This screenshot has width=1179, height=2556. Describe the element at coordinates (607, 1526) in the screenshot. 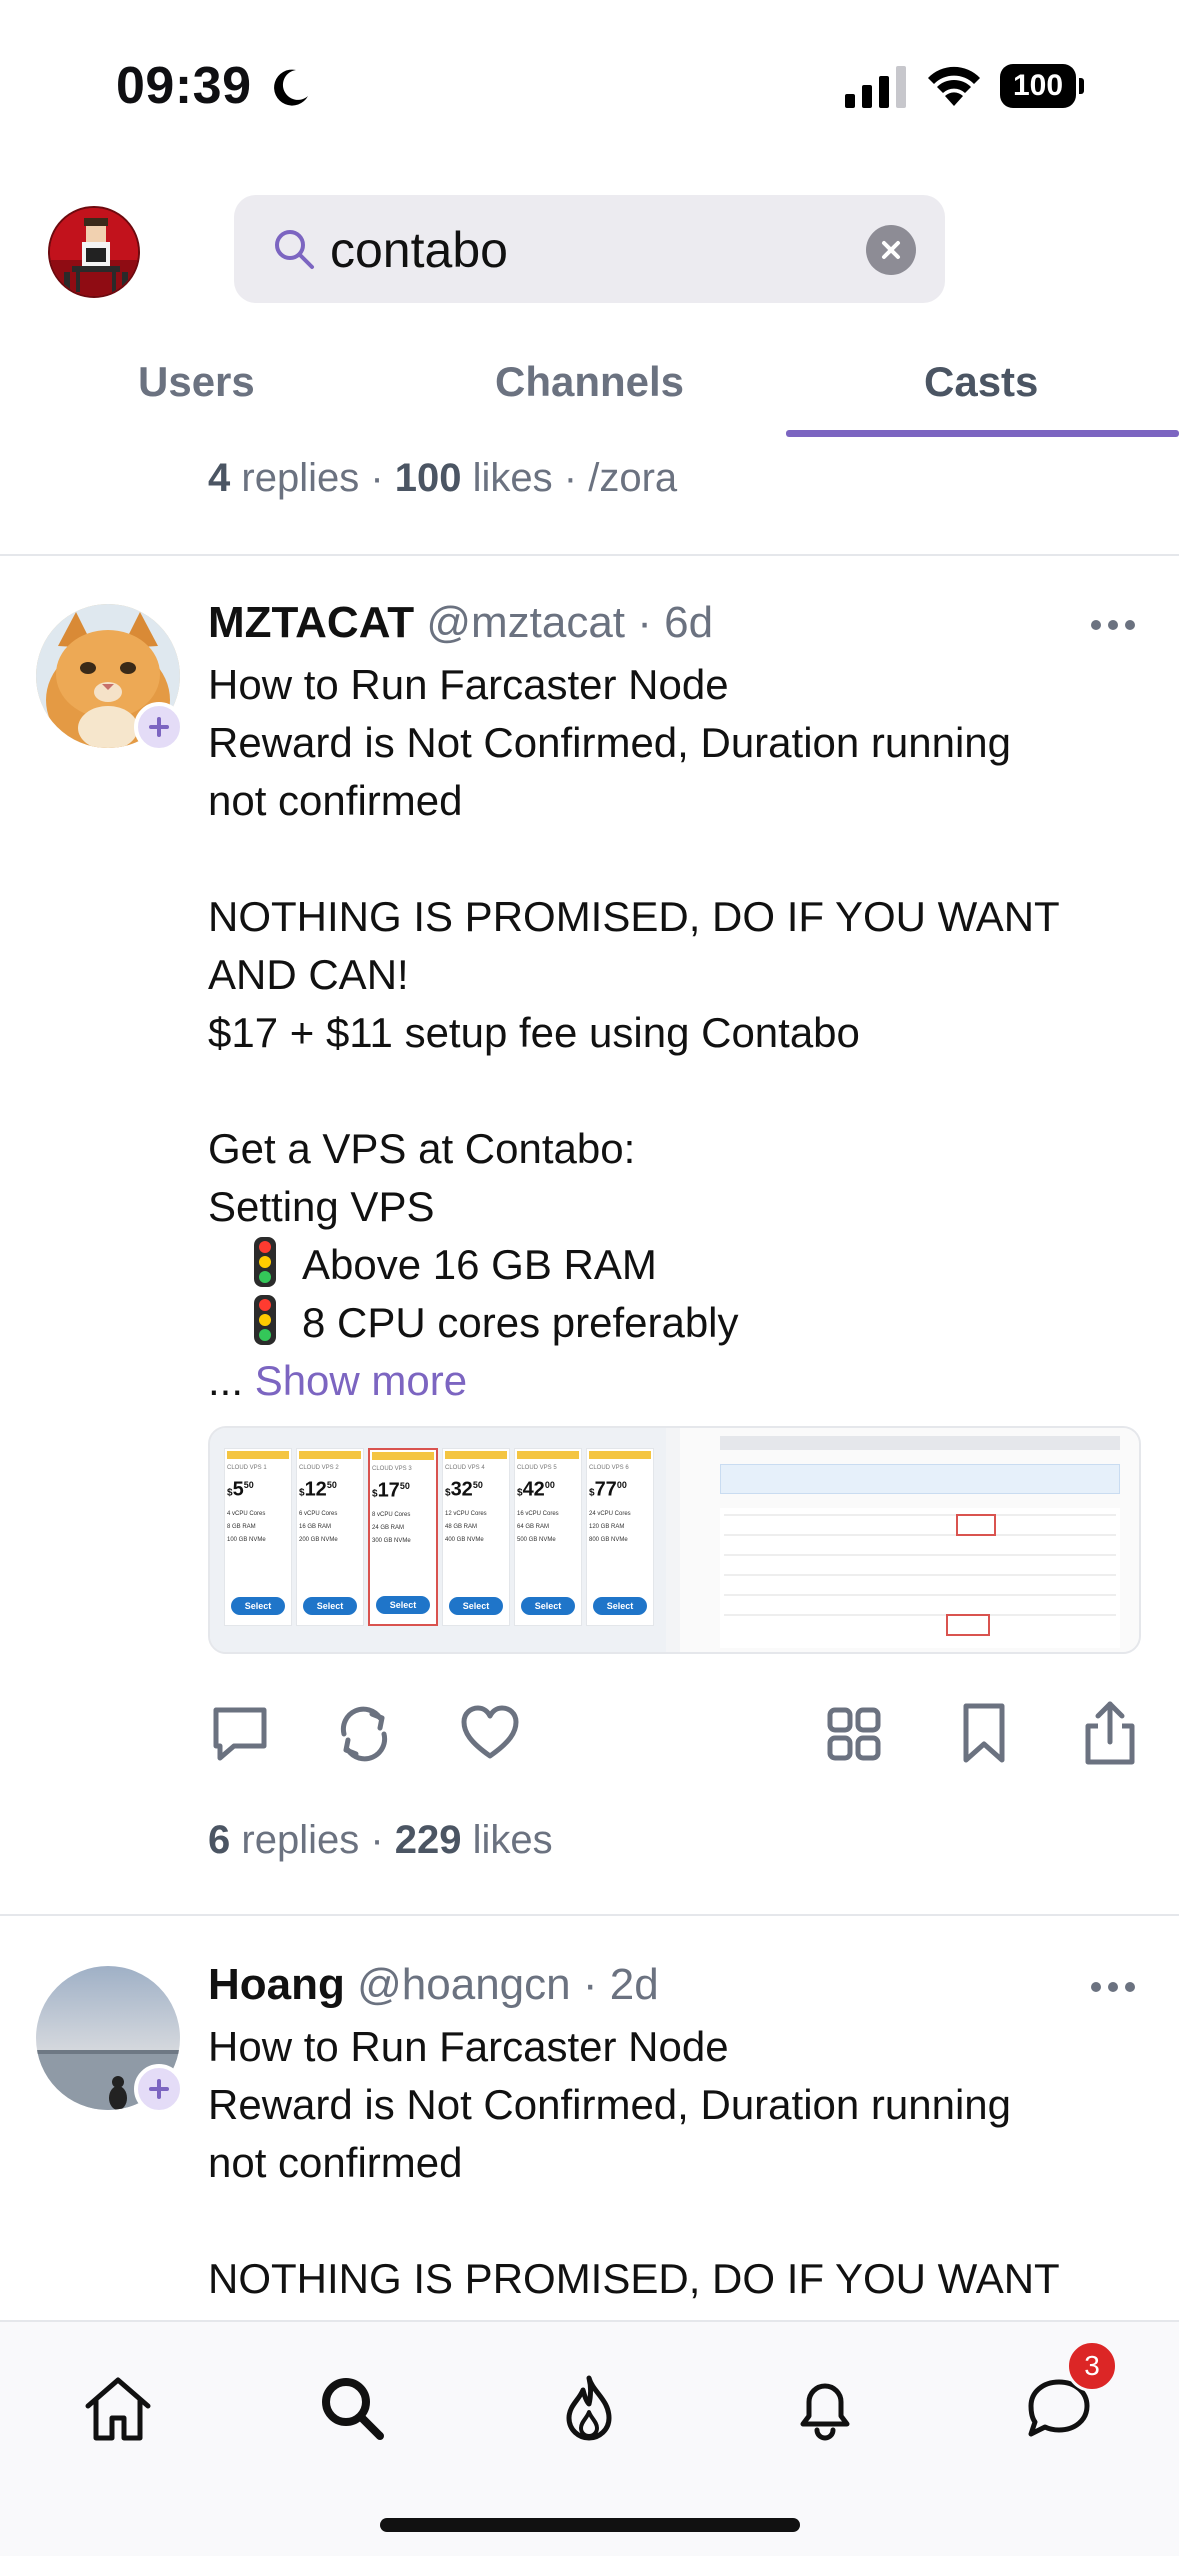

I see `plan-spec: 120 GB RAM` at that location.